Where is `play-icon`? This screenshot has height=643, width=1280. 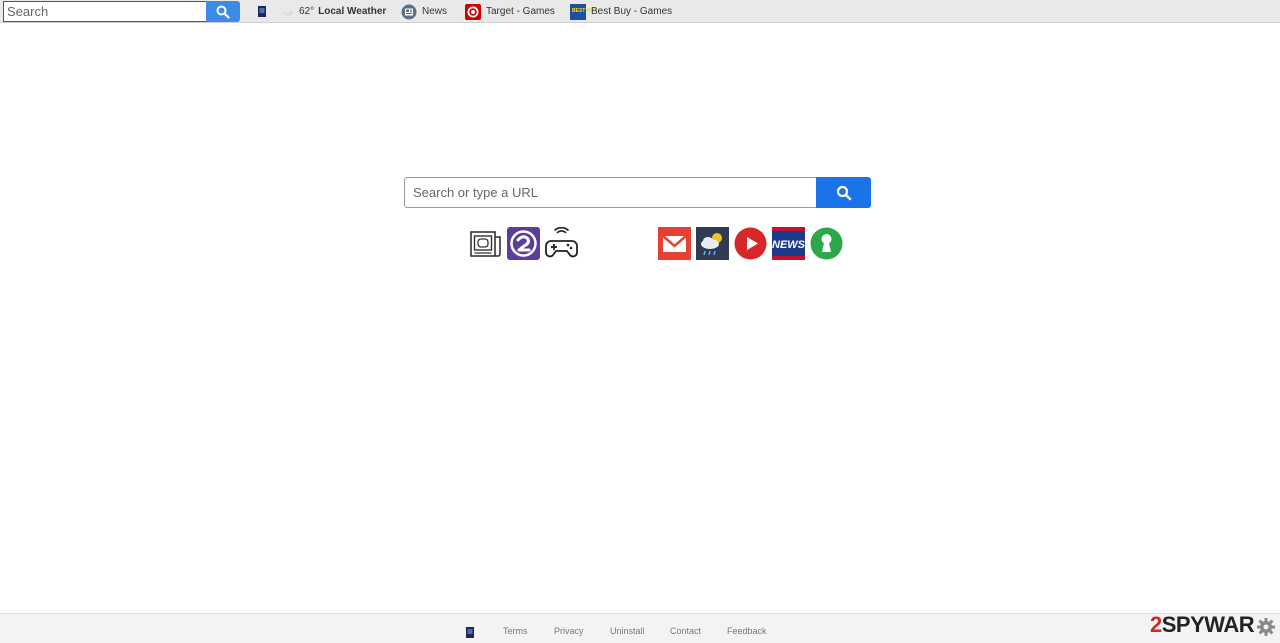
play-icon is located at coordinates (750, 243).